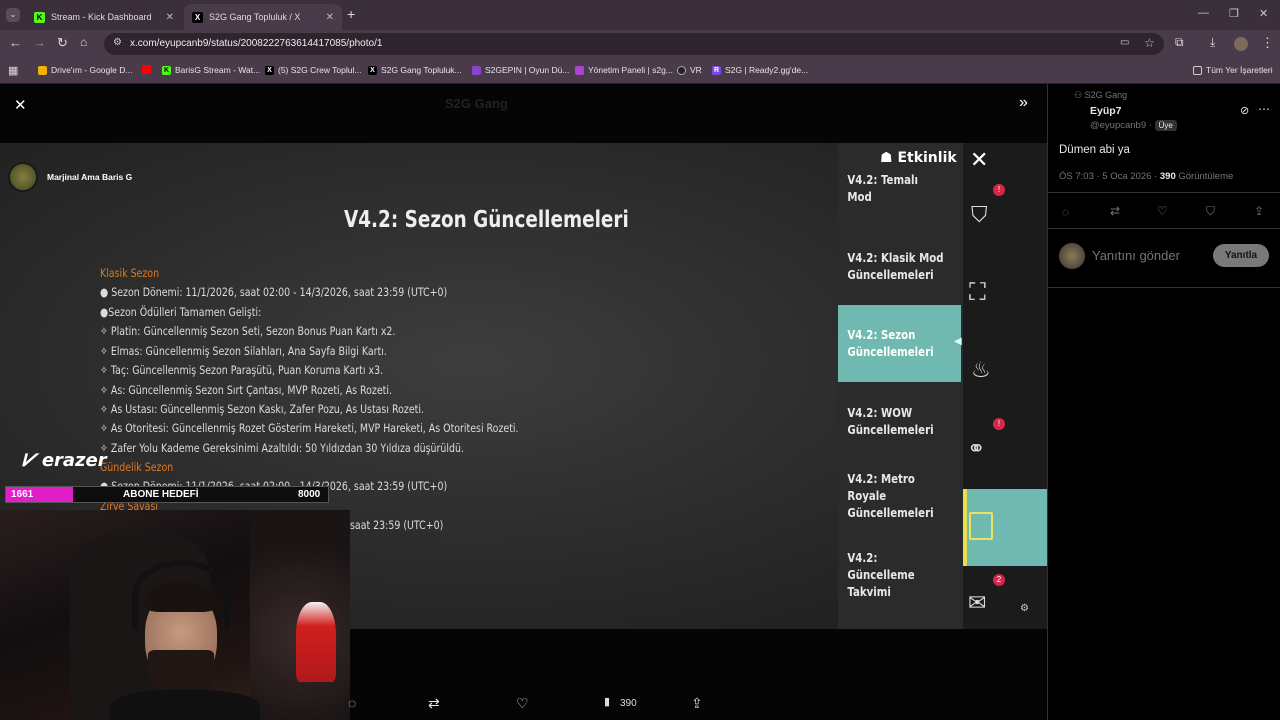 Image resolution: width=1280 pixels, height=720 pixels. Describe the element at coordinates (62, 43) in the screenshot. I see `reload-icon: ↻` at that location.